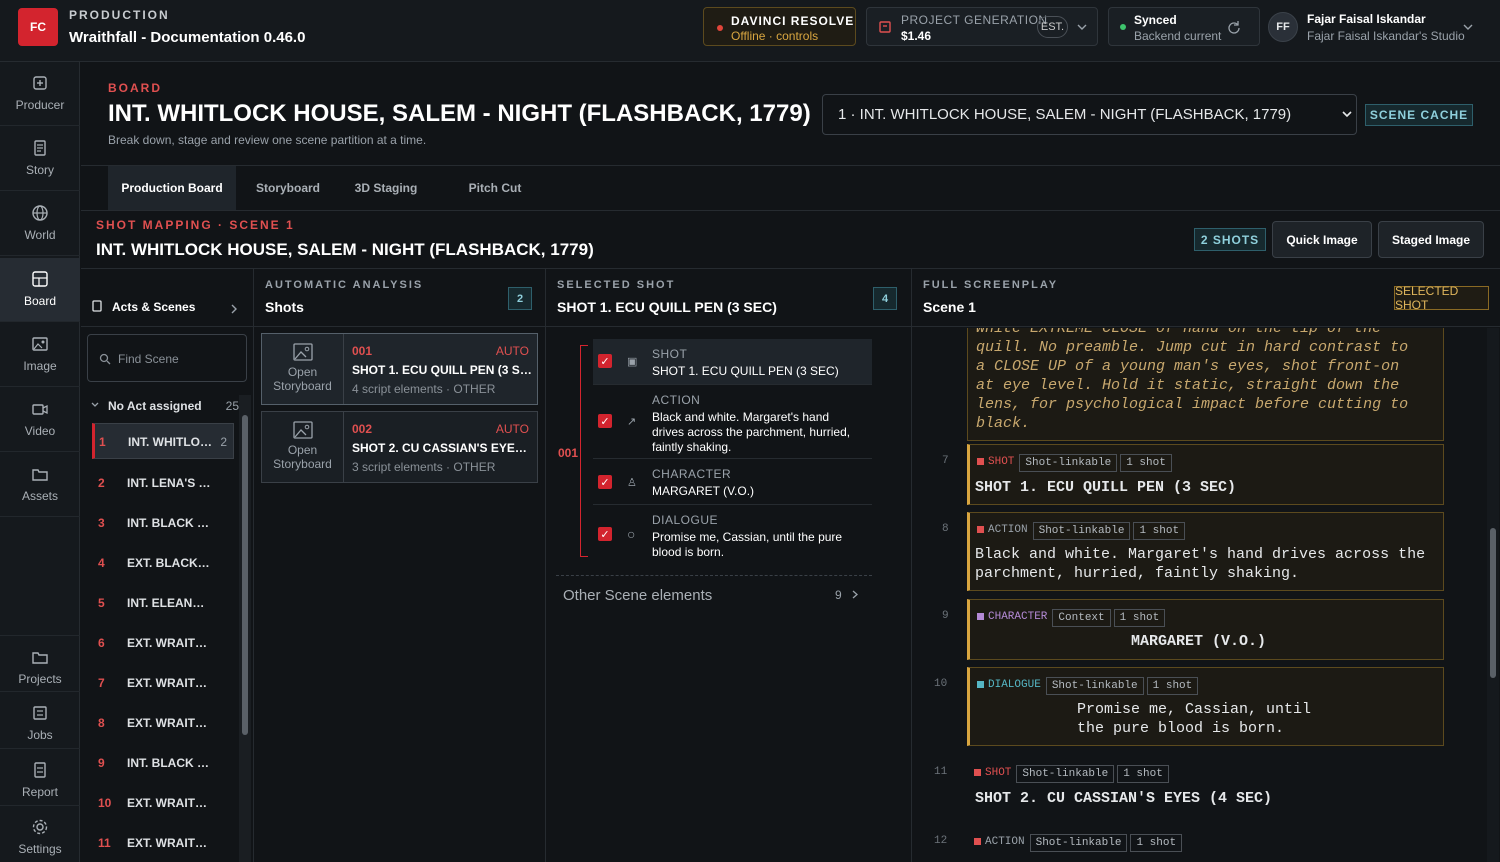 The image size is (1500, 862). Describe the element at coordinates (135, 88) in the screenshot. I see `section-label: BOARD` at that location.